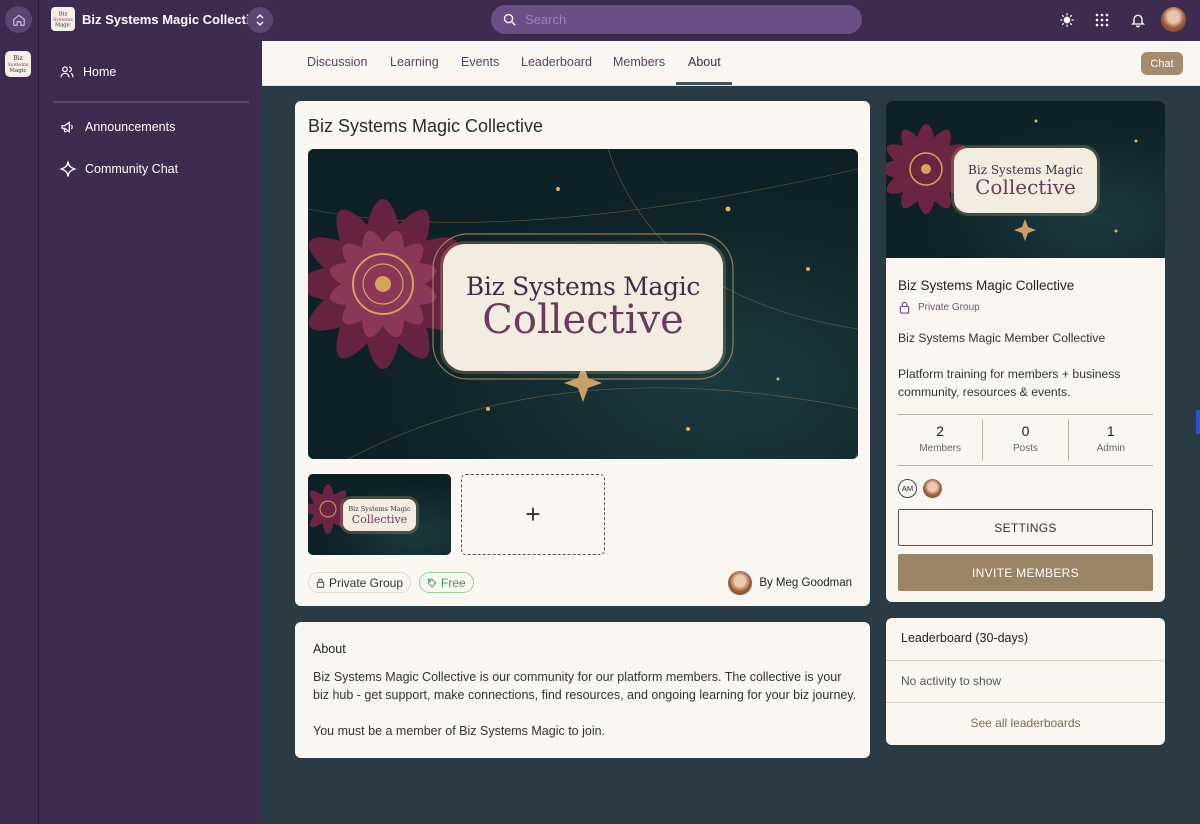  What do you see at coordinates (951, 681) in the screenshot?
I see `leaderboard-empty-state: No activity to show` at bounding box center [951, 681].